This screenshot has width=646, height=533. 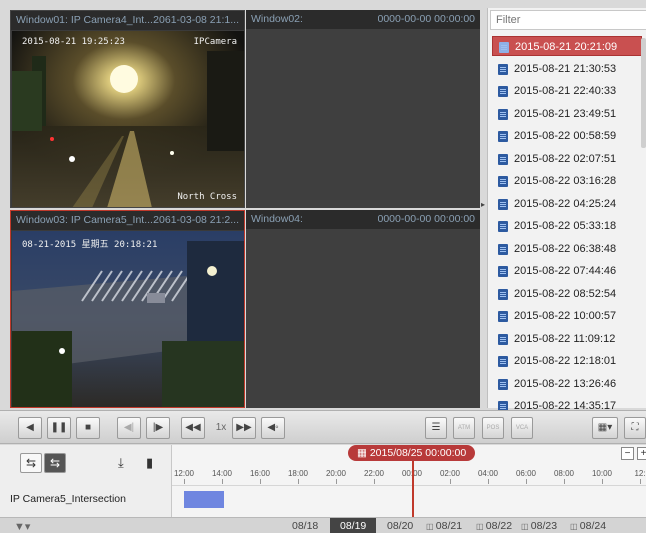 I want to click on date-tab: ◫ 08/22, so click(x=494, y=525).